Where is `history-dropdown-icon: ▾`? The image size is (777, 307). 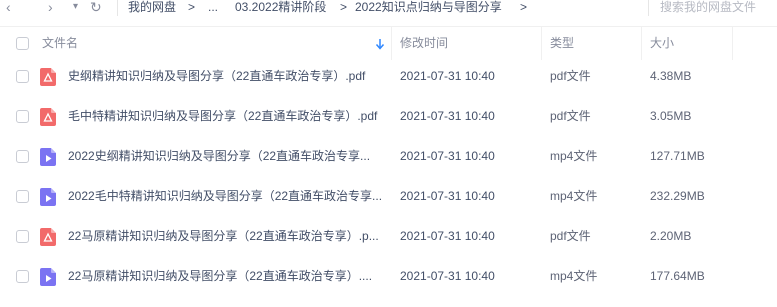 history-dropdown-icon: ▾ is located at coordinates (75, 9).